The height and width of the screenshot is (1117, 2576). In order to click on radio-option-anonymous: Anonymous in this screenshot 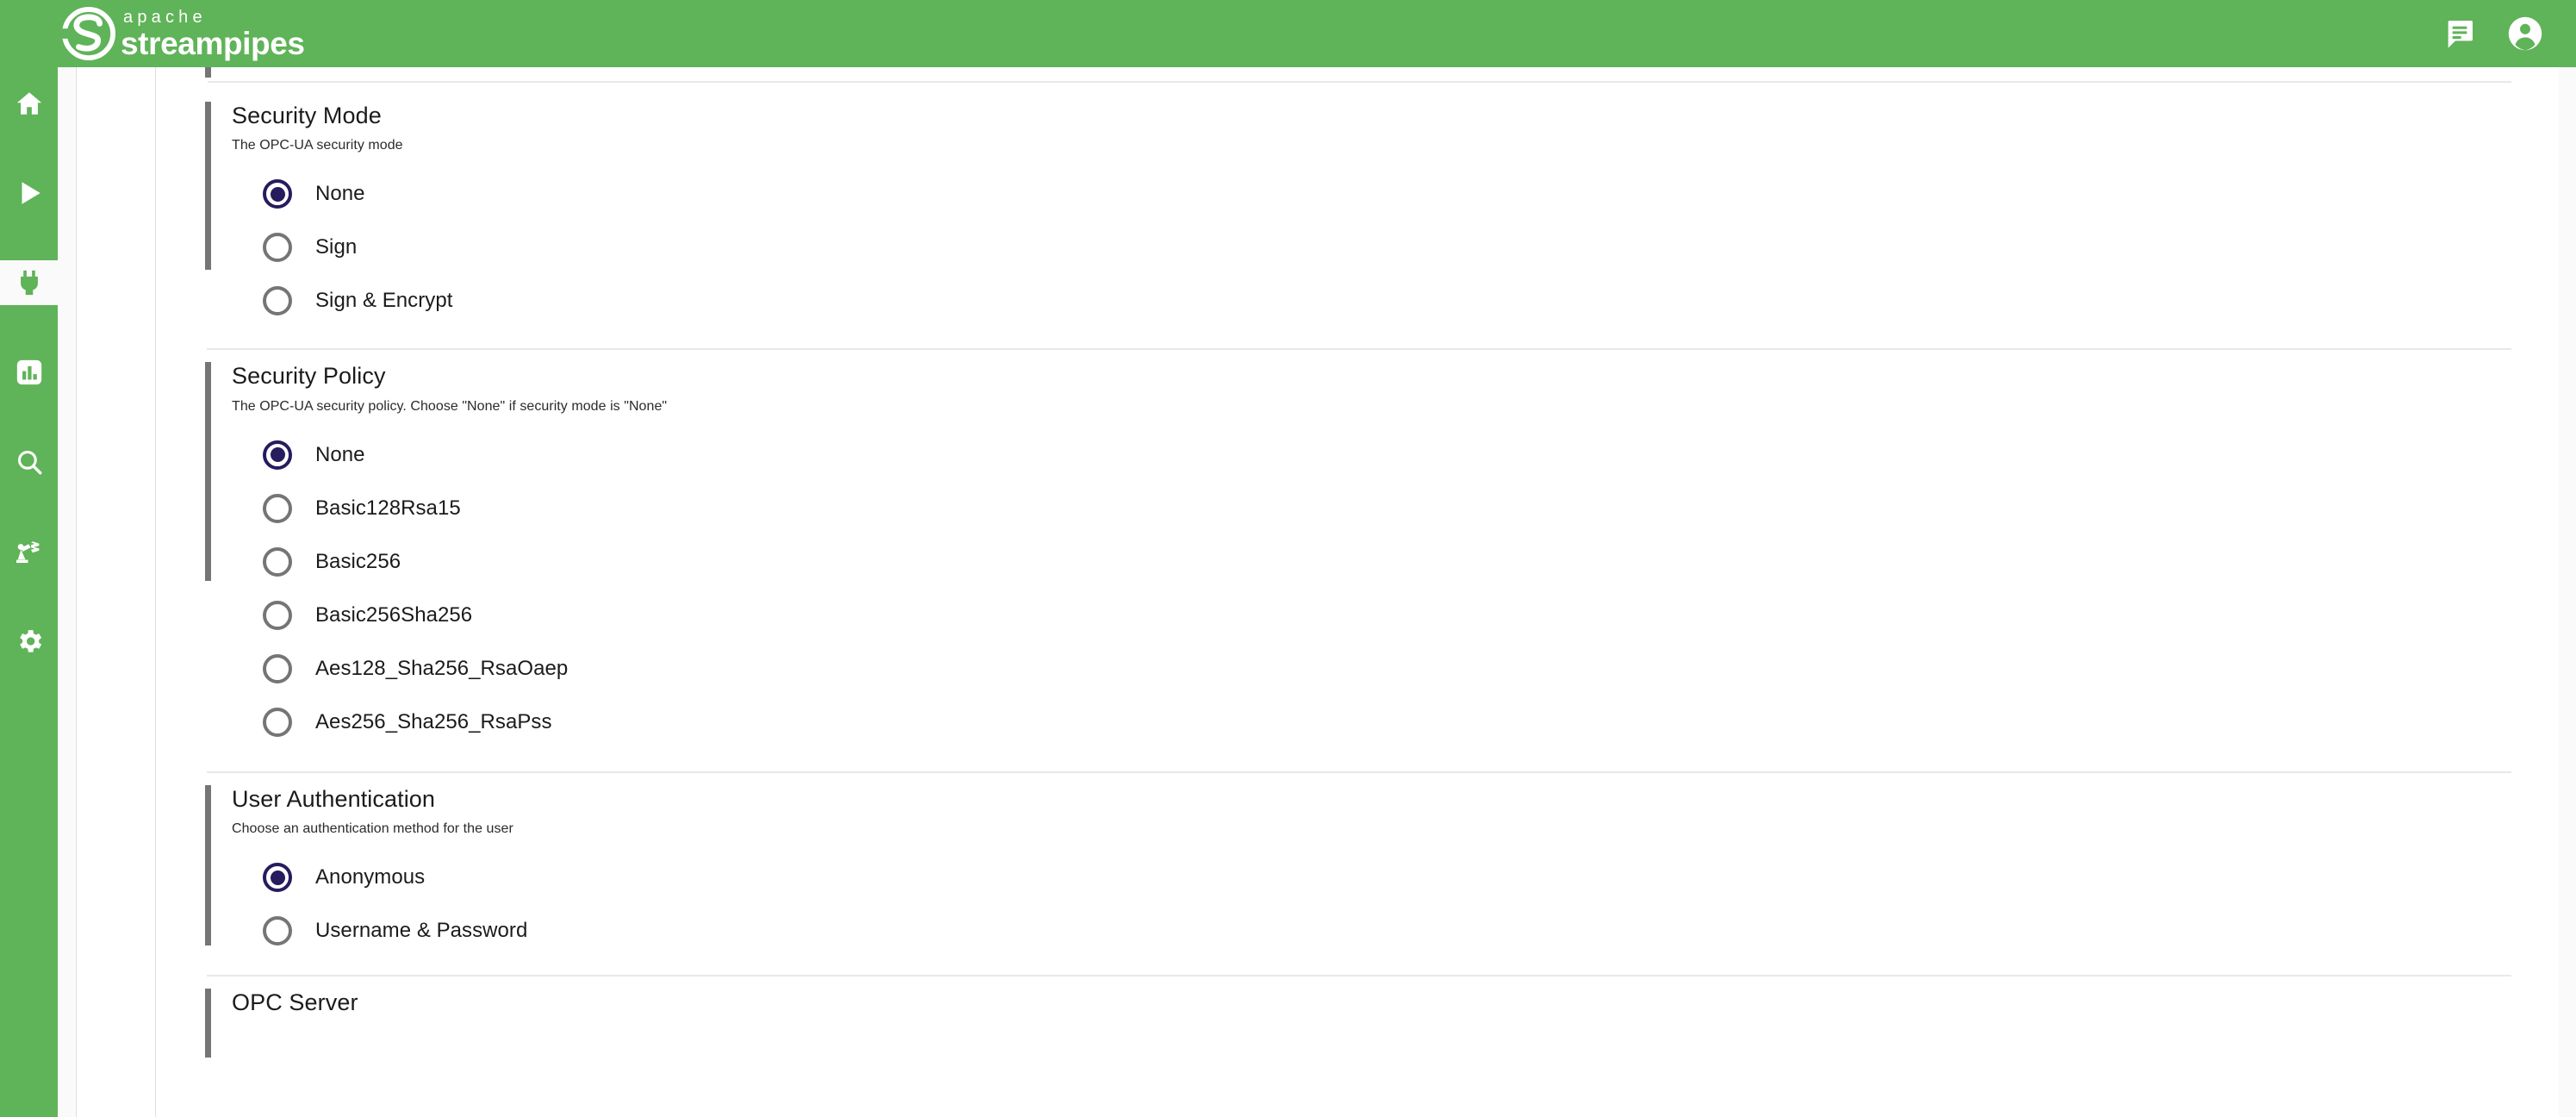, I will do `click(1411, 877)`.